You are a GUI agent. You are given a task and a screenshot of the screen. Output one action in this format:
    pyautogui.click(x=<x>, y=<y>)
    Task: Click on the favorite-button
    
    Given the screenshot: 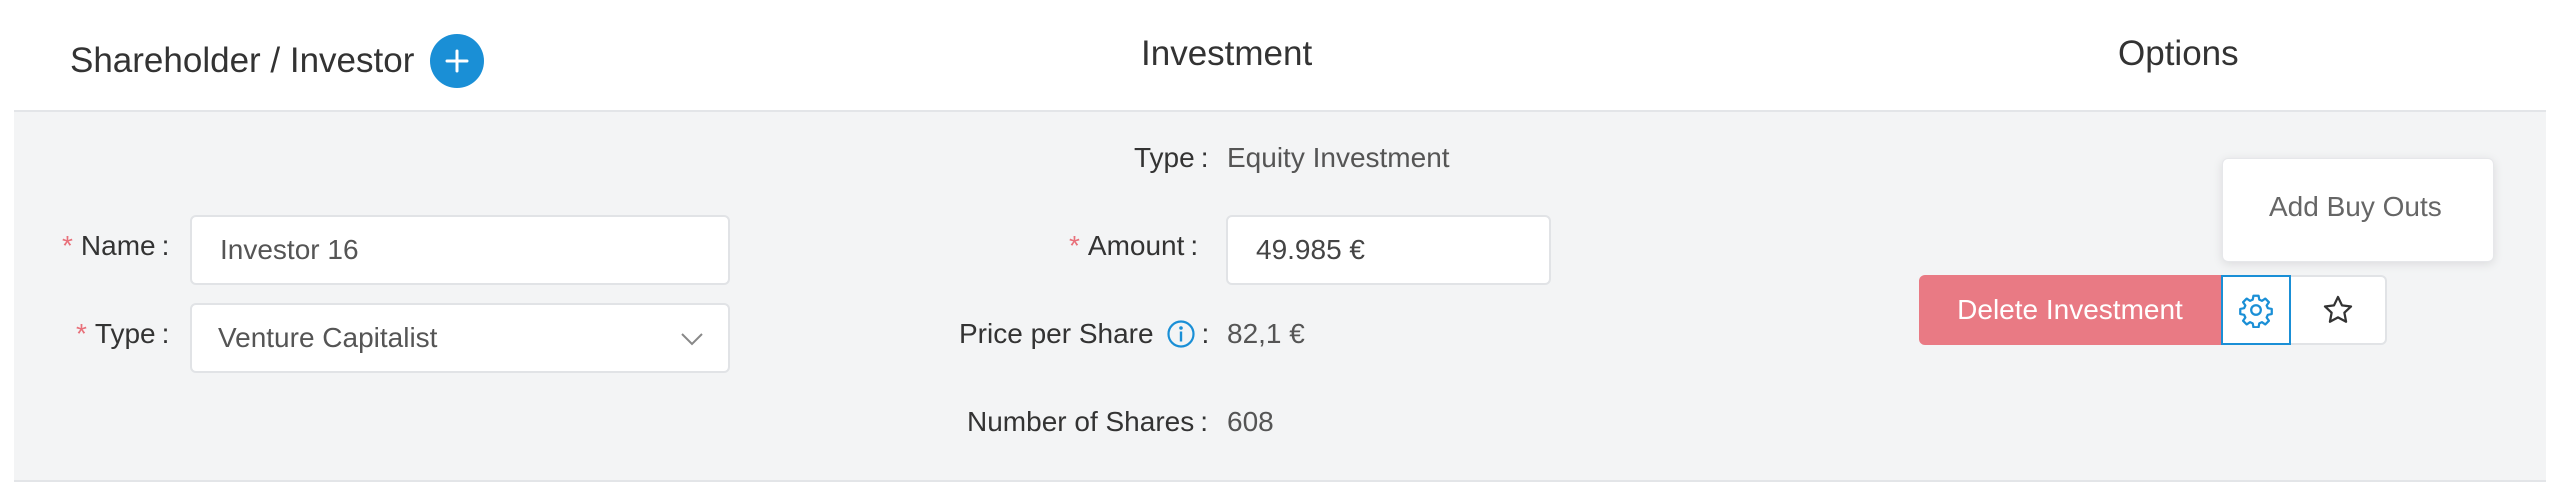 What is the action you would take?
    pyautogui.click(x=2339, y=310)
    